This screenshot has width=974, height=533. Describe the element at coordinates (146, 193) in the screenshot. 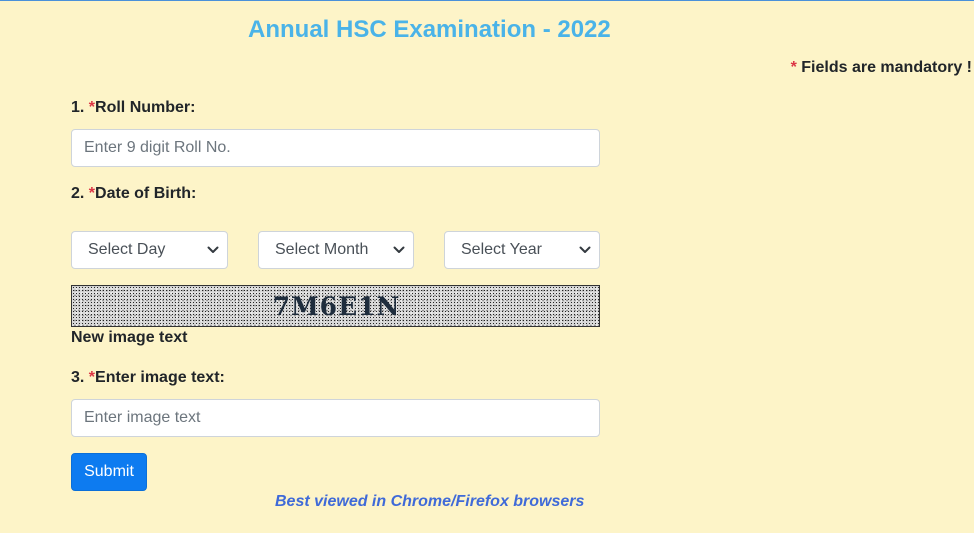

I see `dob-label-text: Date of Birth:` at that location.